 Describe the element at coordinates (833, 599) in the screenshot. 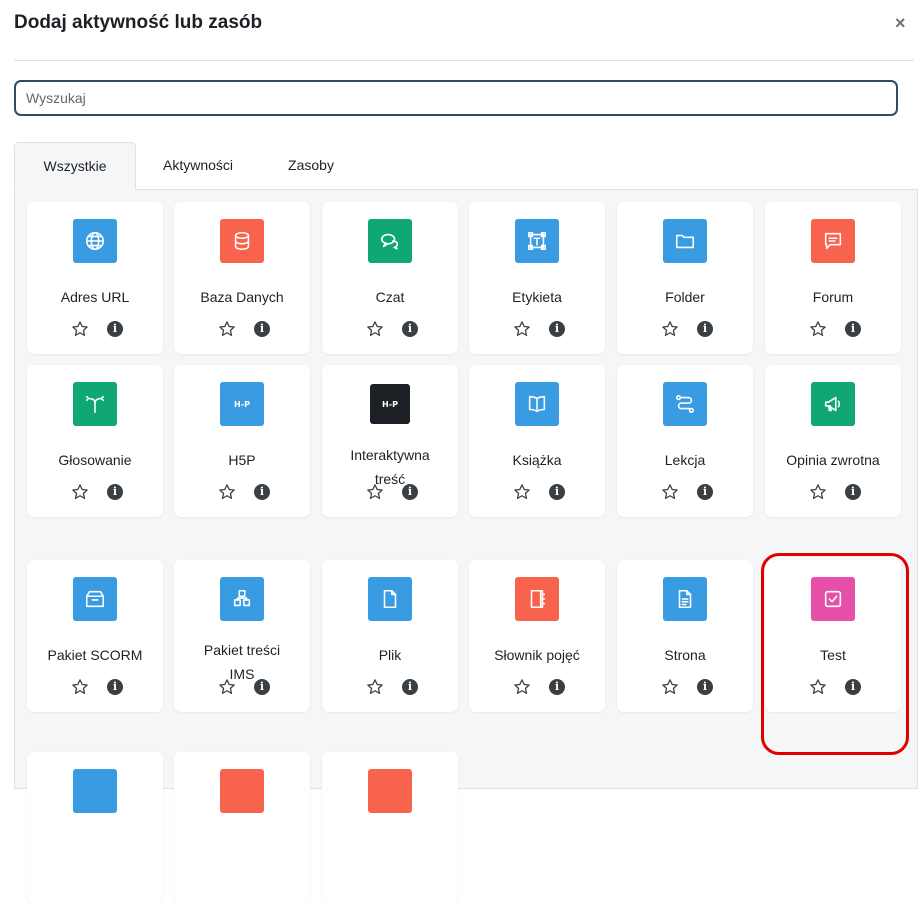

I see `quiz-icon` at that location.